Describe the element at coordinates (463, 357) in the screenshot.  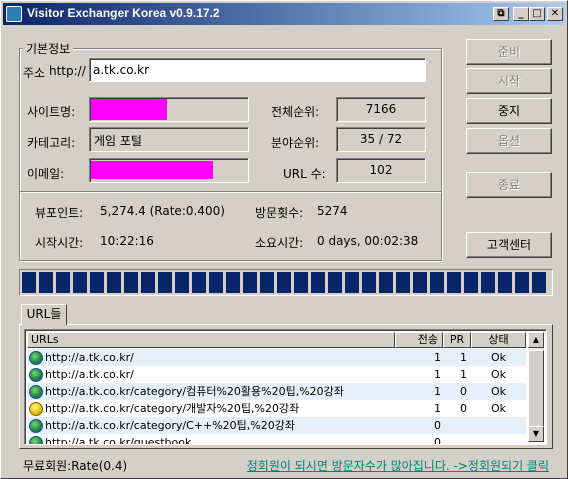
I see `pr-cell: 1` at that location.